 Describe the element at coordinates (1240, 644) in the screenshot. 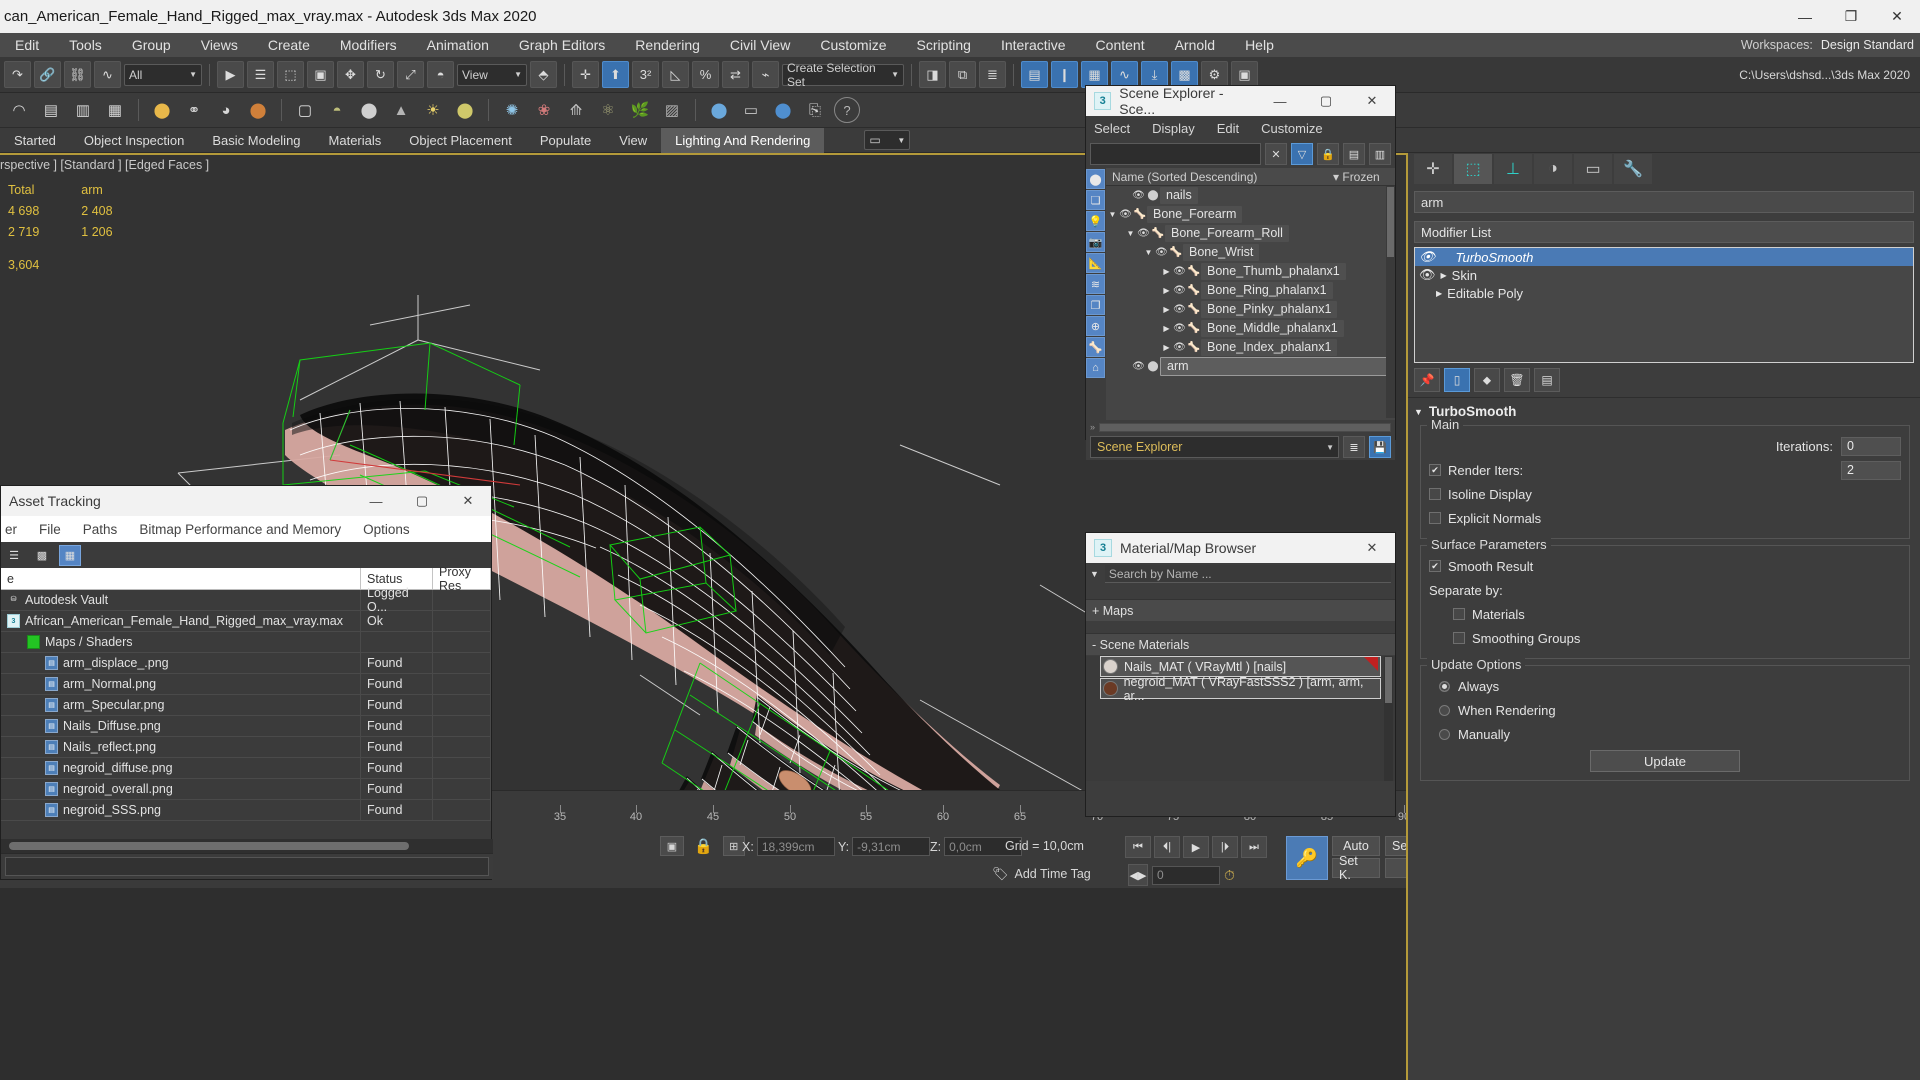

I see `material-section-scene-materials: - Scene Materials` at that location.